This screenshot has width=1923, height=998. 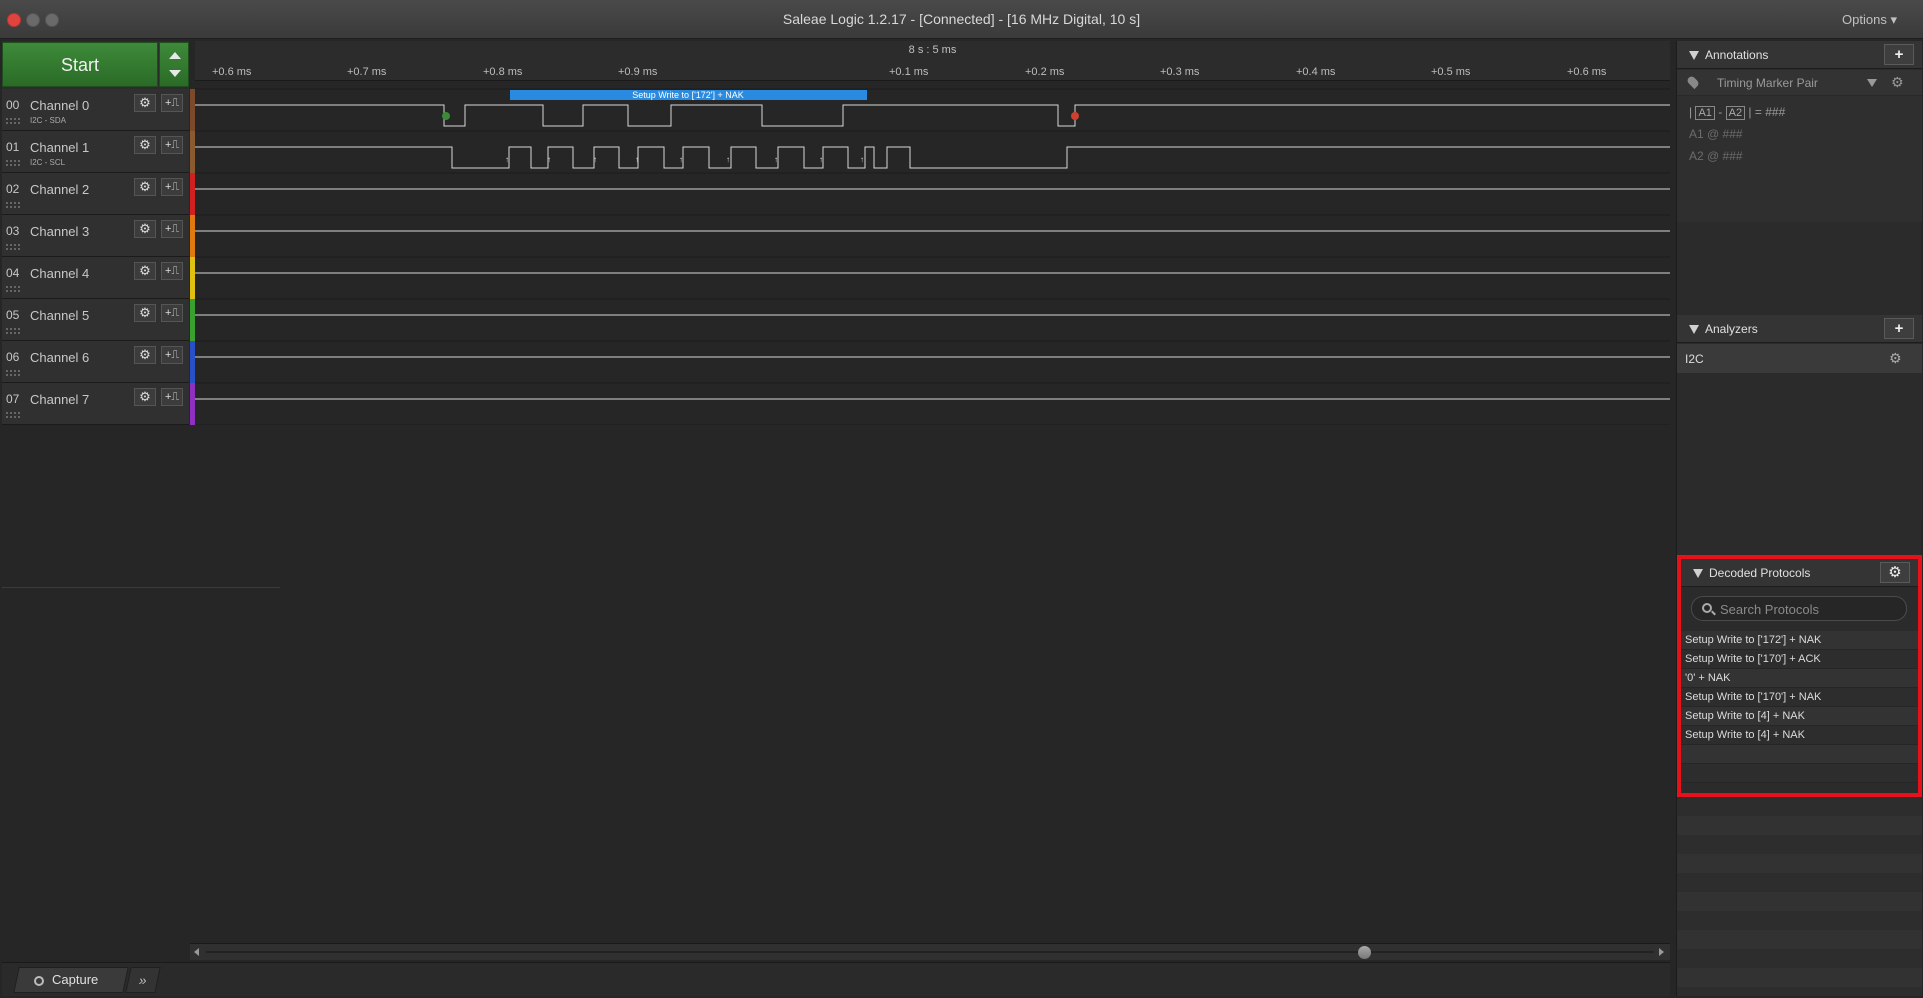 What do you see at coordinates (1705, 113) in the screenshot?
I see `a1-badge: A1` at bounding box center [1705, 113].